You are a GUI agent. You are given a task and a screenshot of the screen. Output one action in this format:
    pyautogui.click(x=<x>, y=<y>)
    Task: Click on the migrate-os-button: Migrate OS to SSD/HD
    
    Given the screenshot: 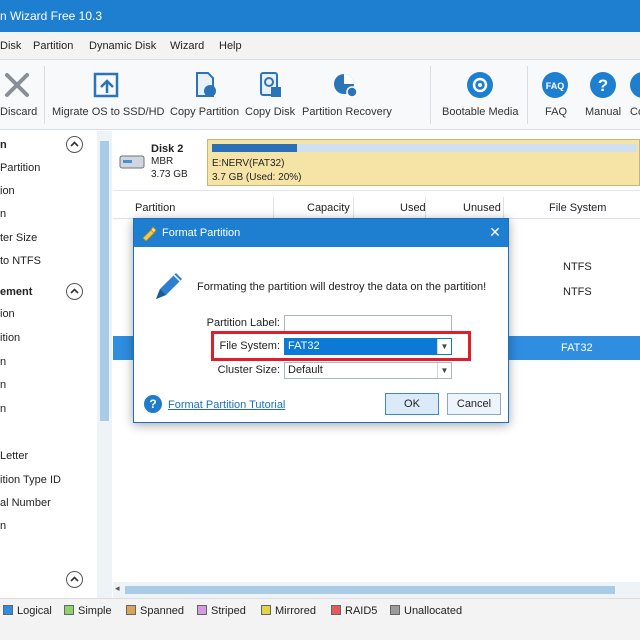 What is the action you would take?
    pyautogui.click(x=108, y=95)
    